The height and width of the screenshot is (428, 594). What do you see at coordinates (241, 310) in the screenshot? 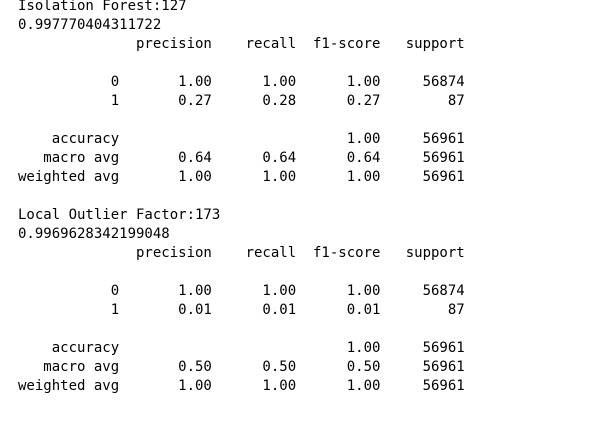
I see `output-line: 1 0.01 0.01 0.01 87` at bounding box center [241, 310].